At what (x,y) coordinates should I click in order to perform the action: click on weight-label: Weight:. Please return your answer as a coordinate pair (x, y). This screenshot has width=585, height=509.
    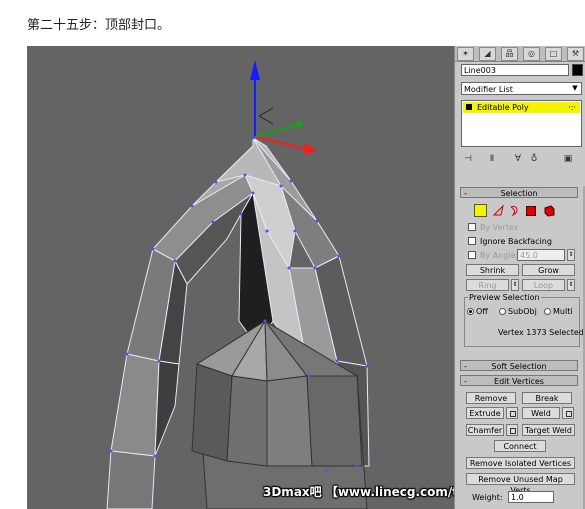
    Looking at the image, I should click on (487, 497).